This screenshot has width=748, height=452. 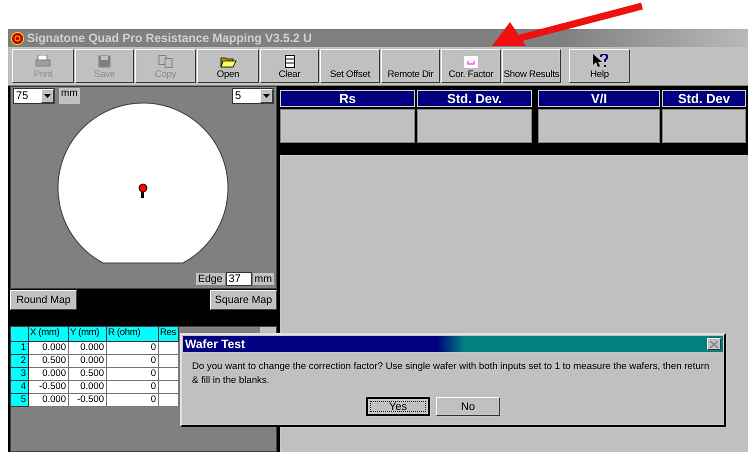 I want to click on row-number: 3, so click(x=20, y=374).